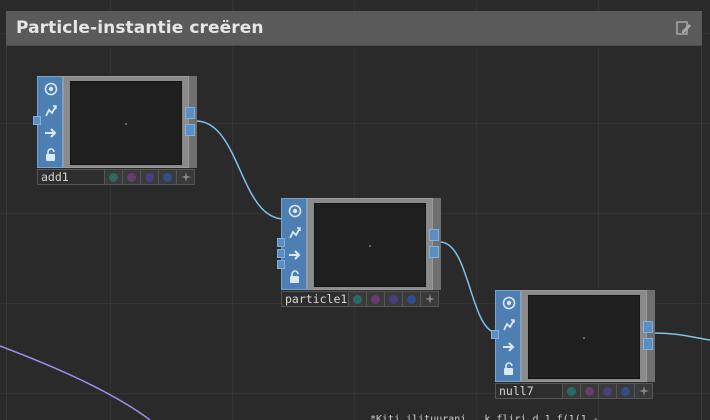 The image size is (710, 420). What do you see at coordinates (75, 382) in the screenshot?
I see `purple-wire` at bounding box center [75, 382].